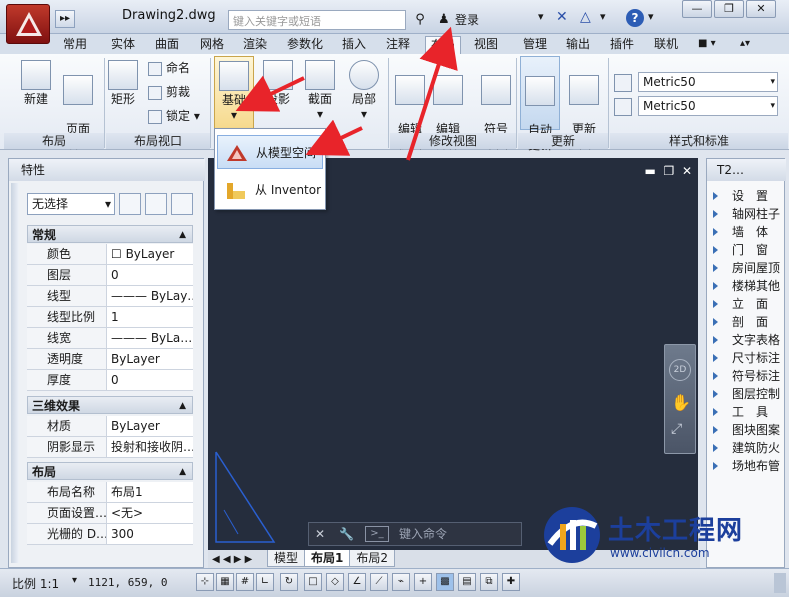  I want to click on zoom-extents-icon: ⤢, so click(676, 429).